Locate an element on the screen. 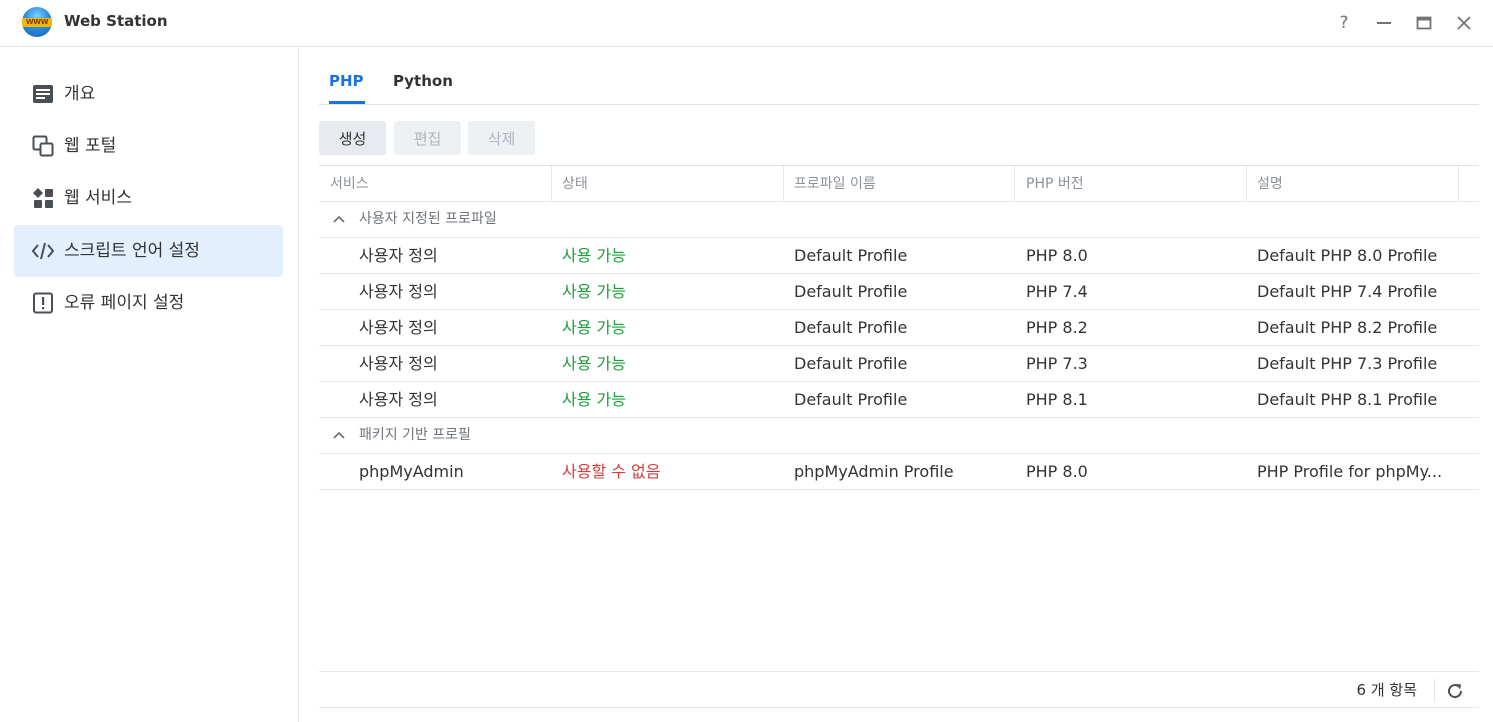  cell-description: Default PHP 8.2 Profile is located at coordinates (1347, 327).